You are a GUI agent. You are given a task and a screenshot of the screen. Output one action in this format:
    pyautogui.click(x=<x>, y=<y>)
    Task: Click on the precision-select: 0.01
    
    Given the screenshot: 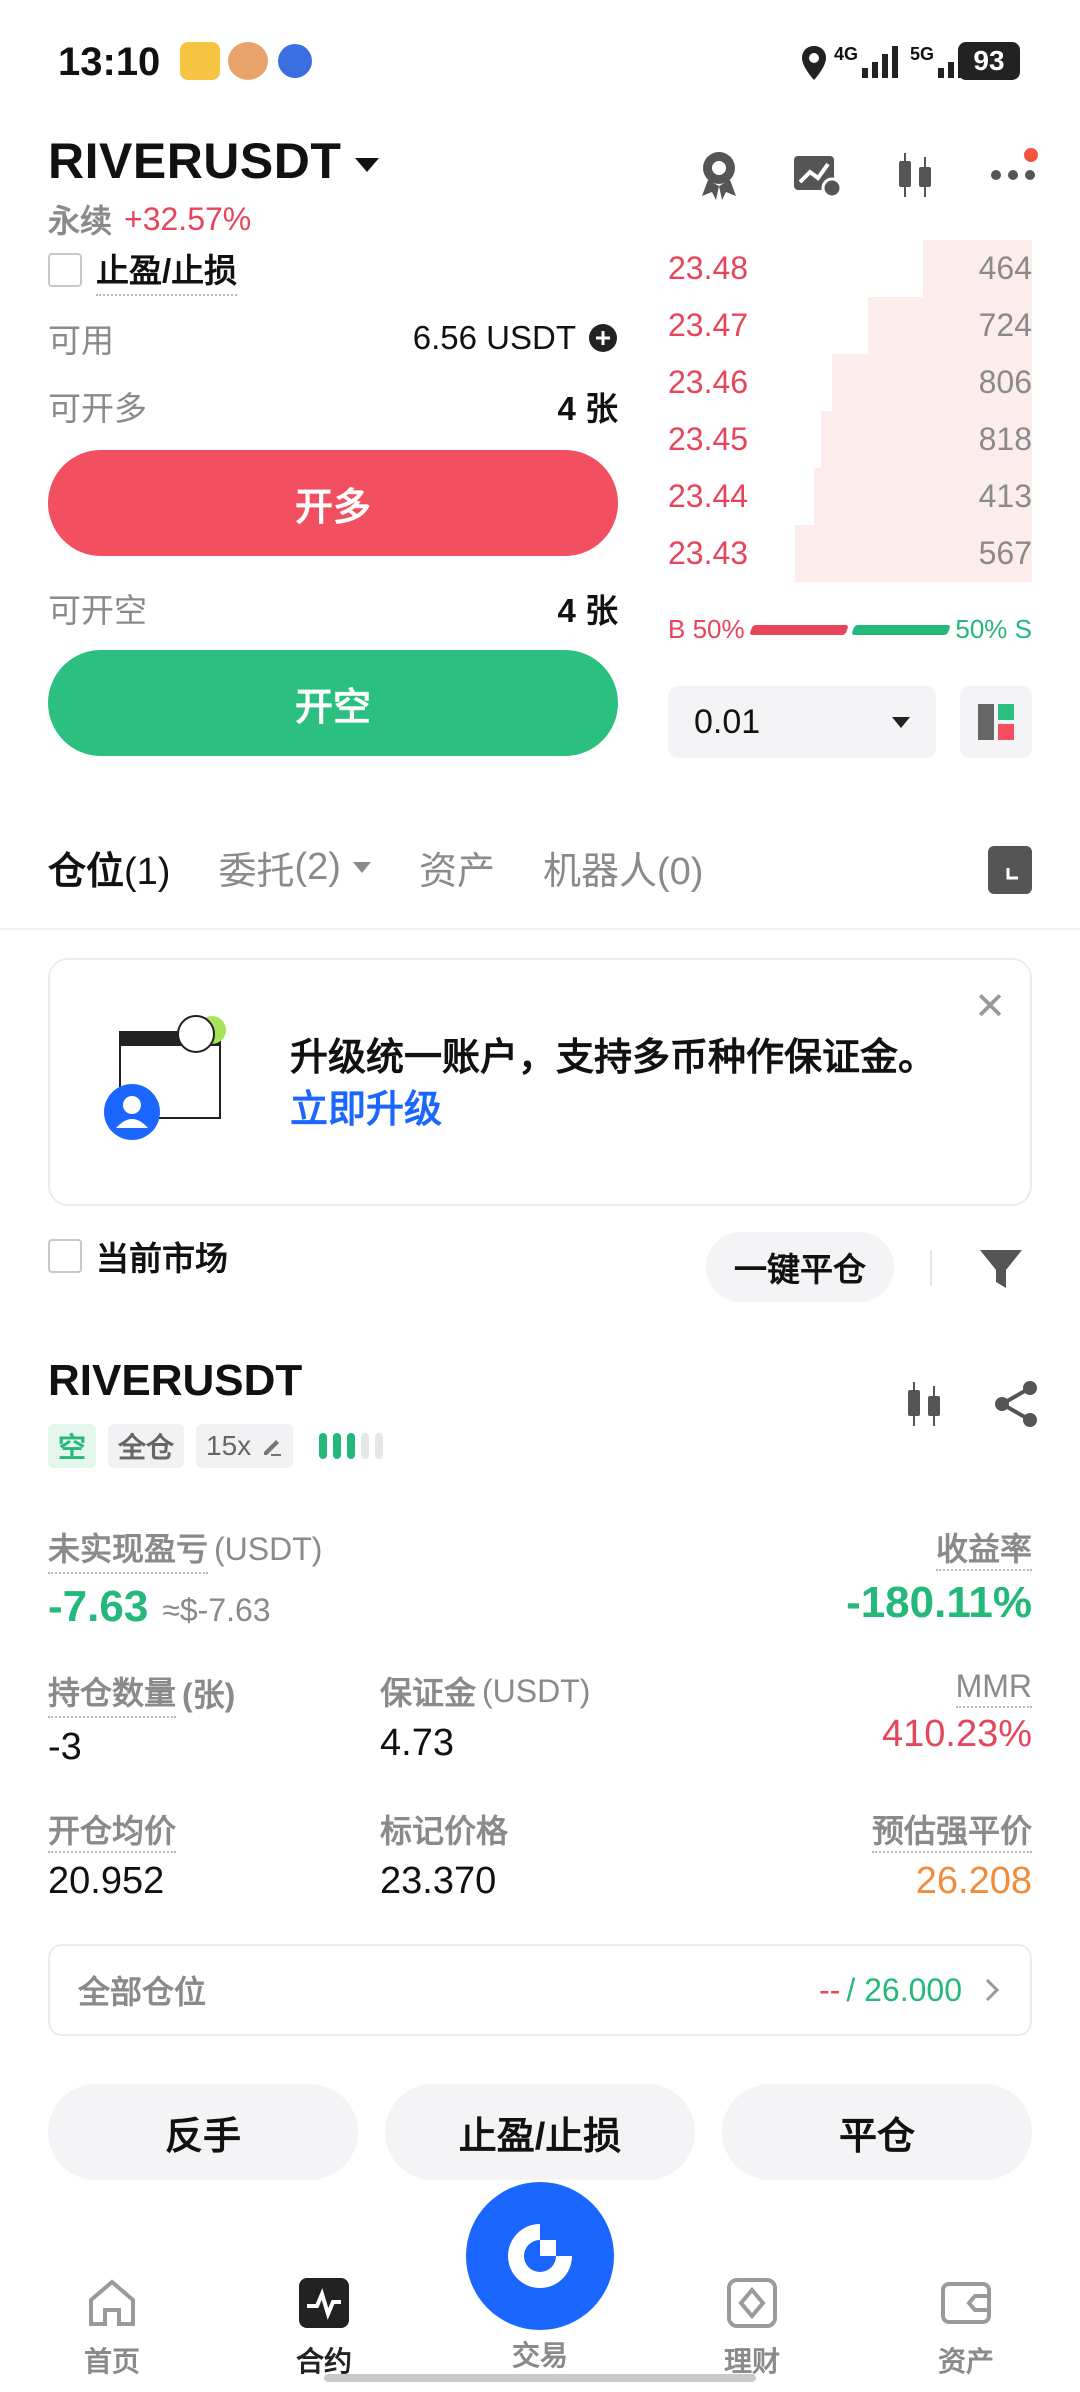 What is the action you would take?
    pyautogui.click(x=802, y=722)
    